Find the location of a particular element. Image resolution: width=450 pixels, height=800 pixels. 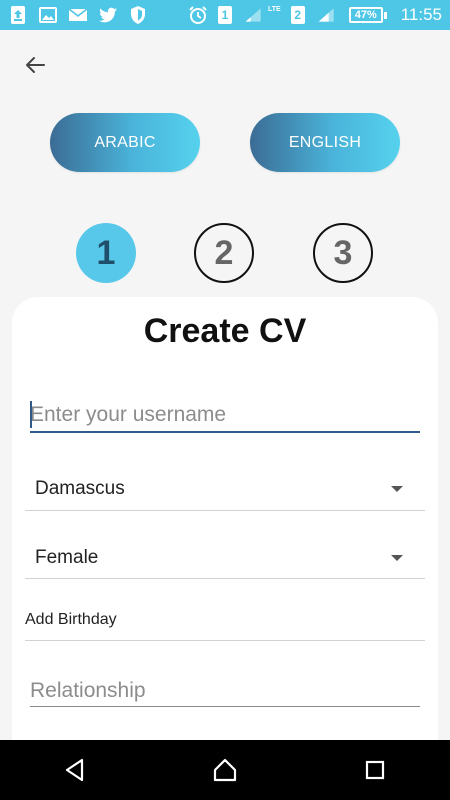

page-title: Create CV is located at coordinates (225, 331).